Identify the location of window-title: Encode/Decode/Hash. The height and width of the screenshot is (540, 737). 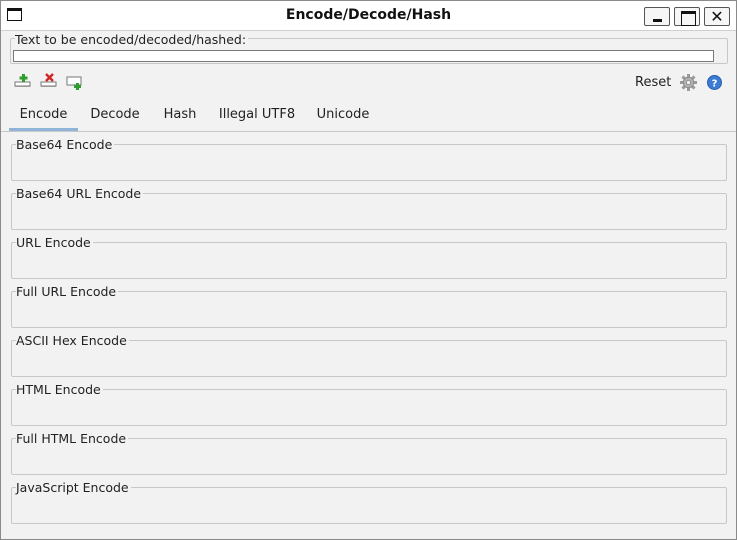
(368, 15).